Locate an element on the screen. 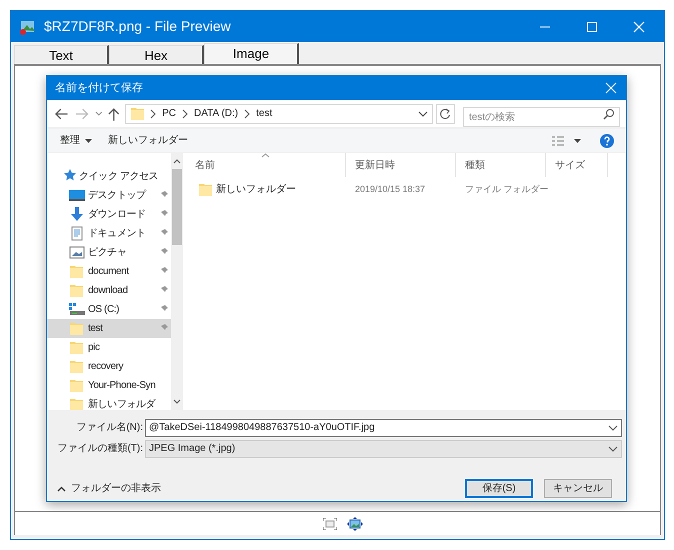 This screenshot has height=550, width=674. item-label: ドキュメント is located at coordinates (117, 234).